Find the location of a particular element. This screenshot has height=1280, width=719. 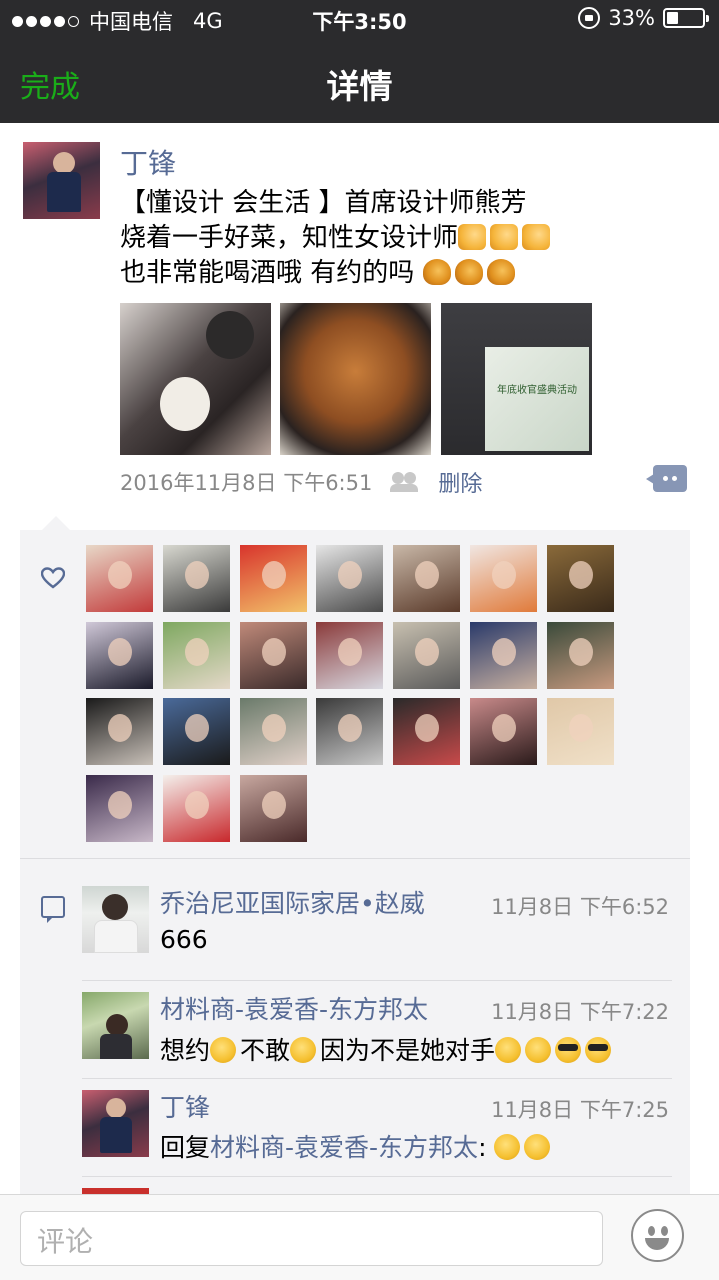

post-photo: 年底收官盛典活动 is located at coordinates (516, 379).